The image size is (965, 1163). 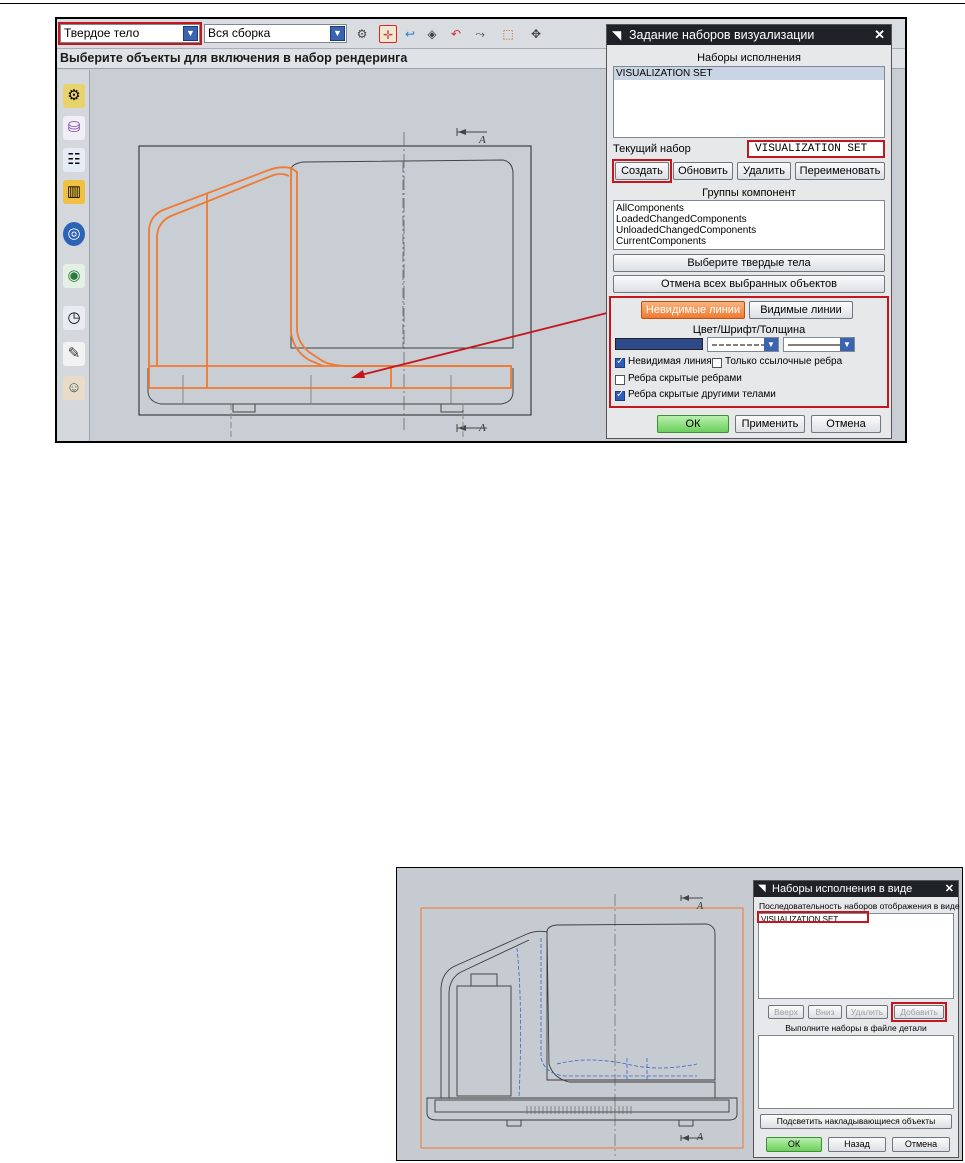 What do you see at coordinates (717, 363) in the screenshot?
I see `ref-edges-checkbox` at bounding box center [717, 363].